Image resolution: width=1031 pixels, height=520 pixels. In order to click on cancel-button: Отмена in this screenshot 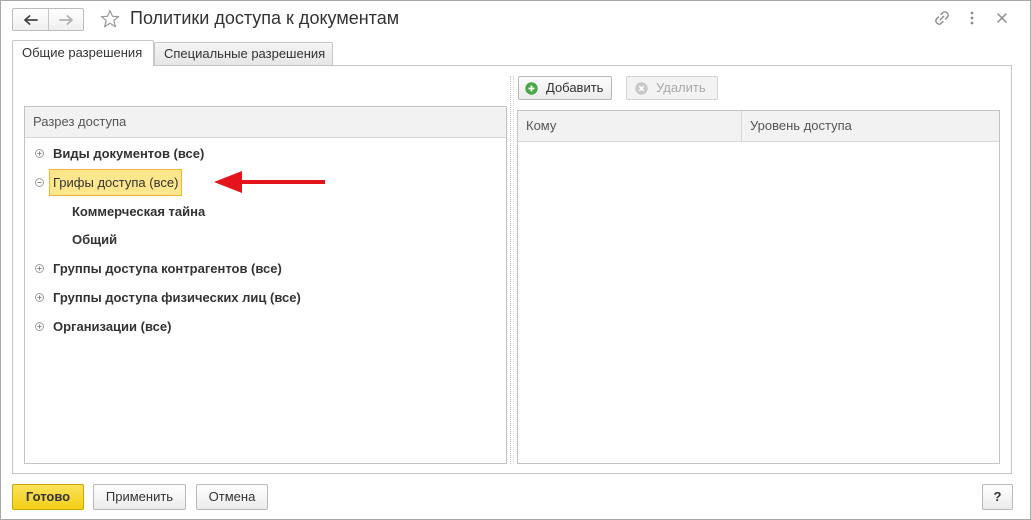, I will do `click(232, 497)`.